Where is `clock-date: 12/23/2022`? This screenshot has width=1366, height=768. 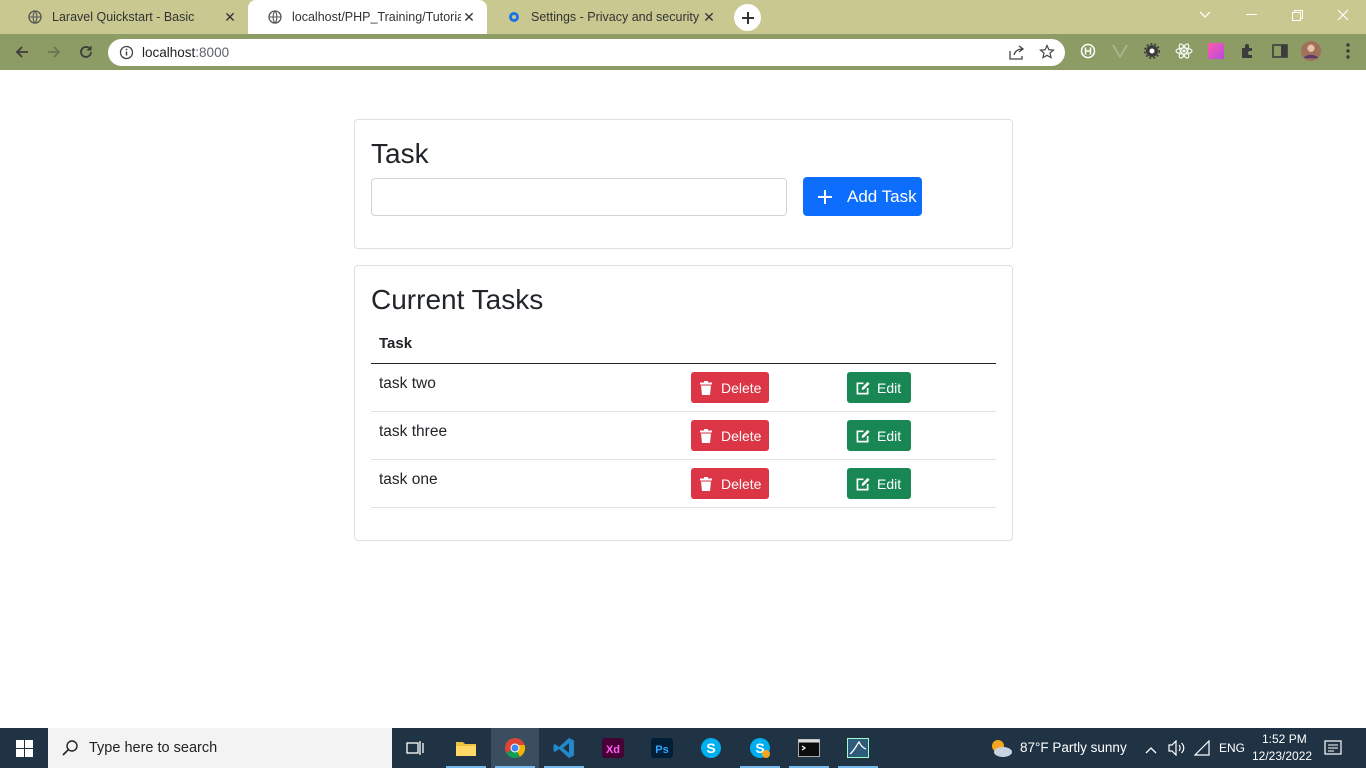
clock-date: 12/23/2022 is located at coordinates (1282, 756).